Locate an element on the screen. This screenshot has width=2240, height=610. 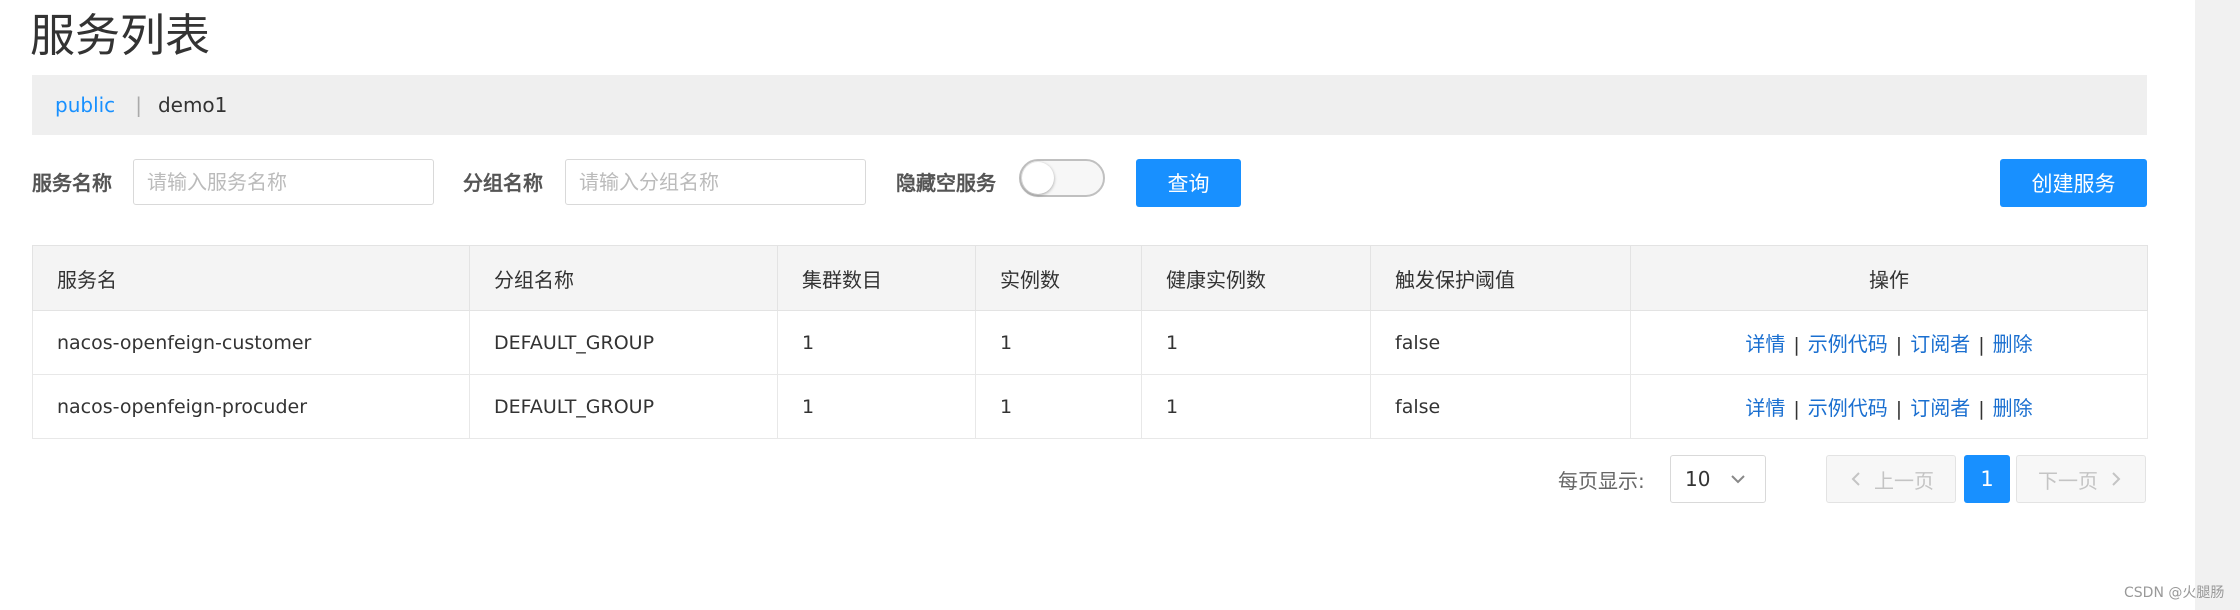
chevron-right-icon is located at coordinates (2116, 479).